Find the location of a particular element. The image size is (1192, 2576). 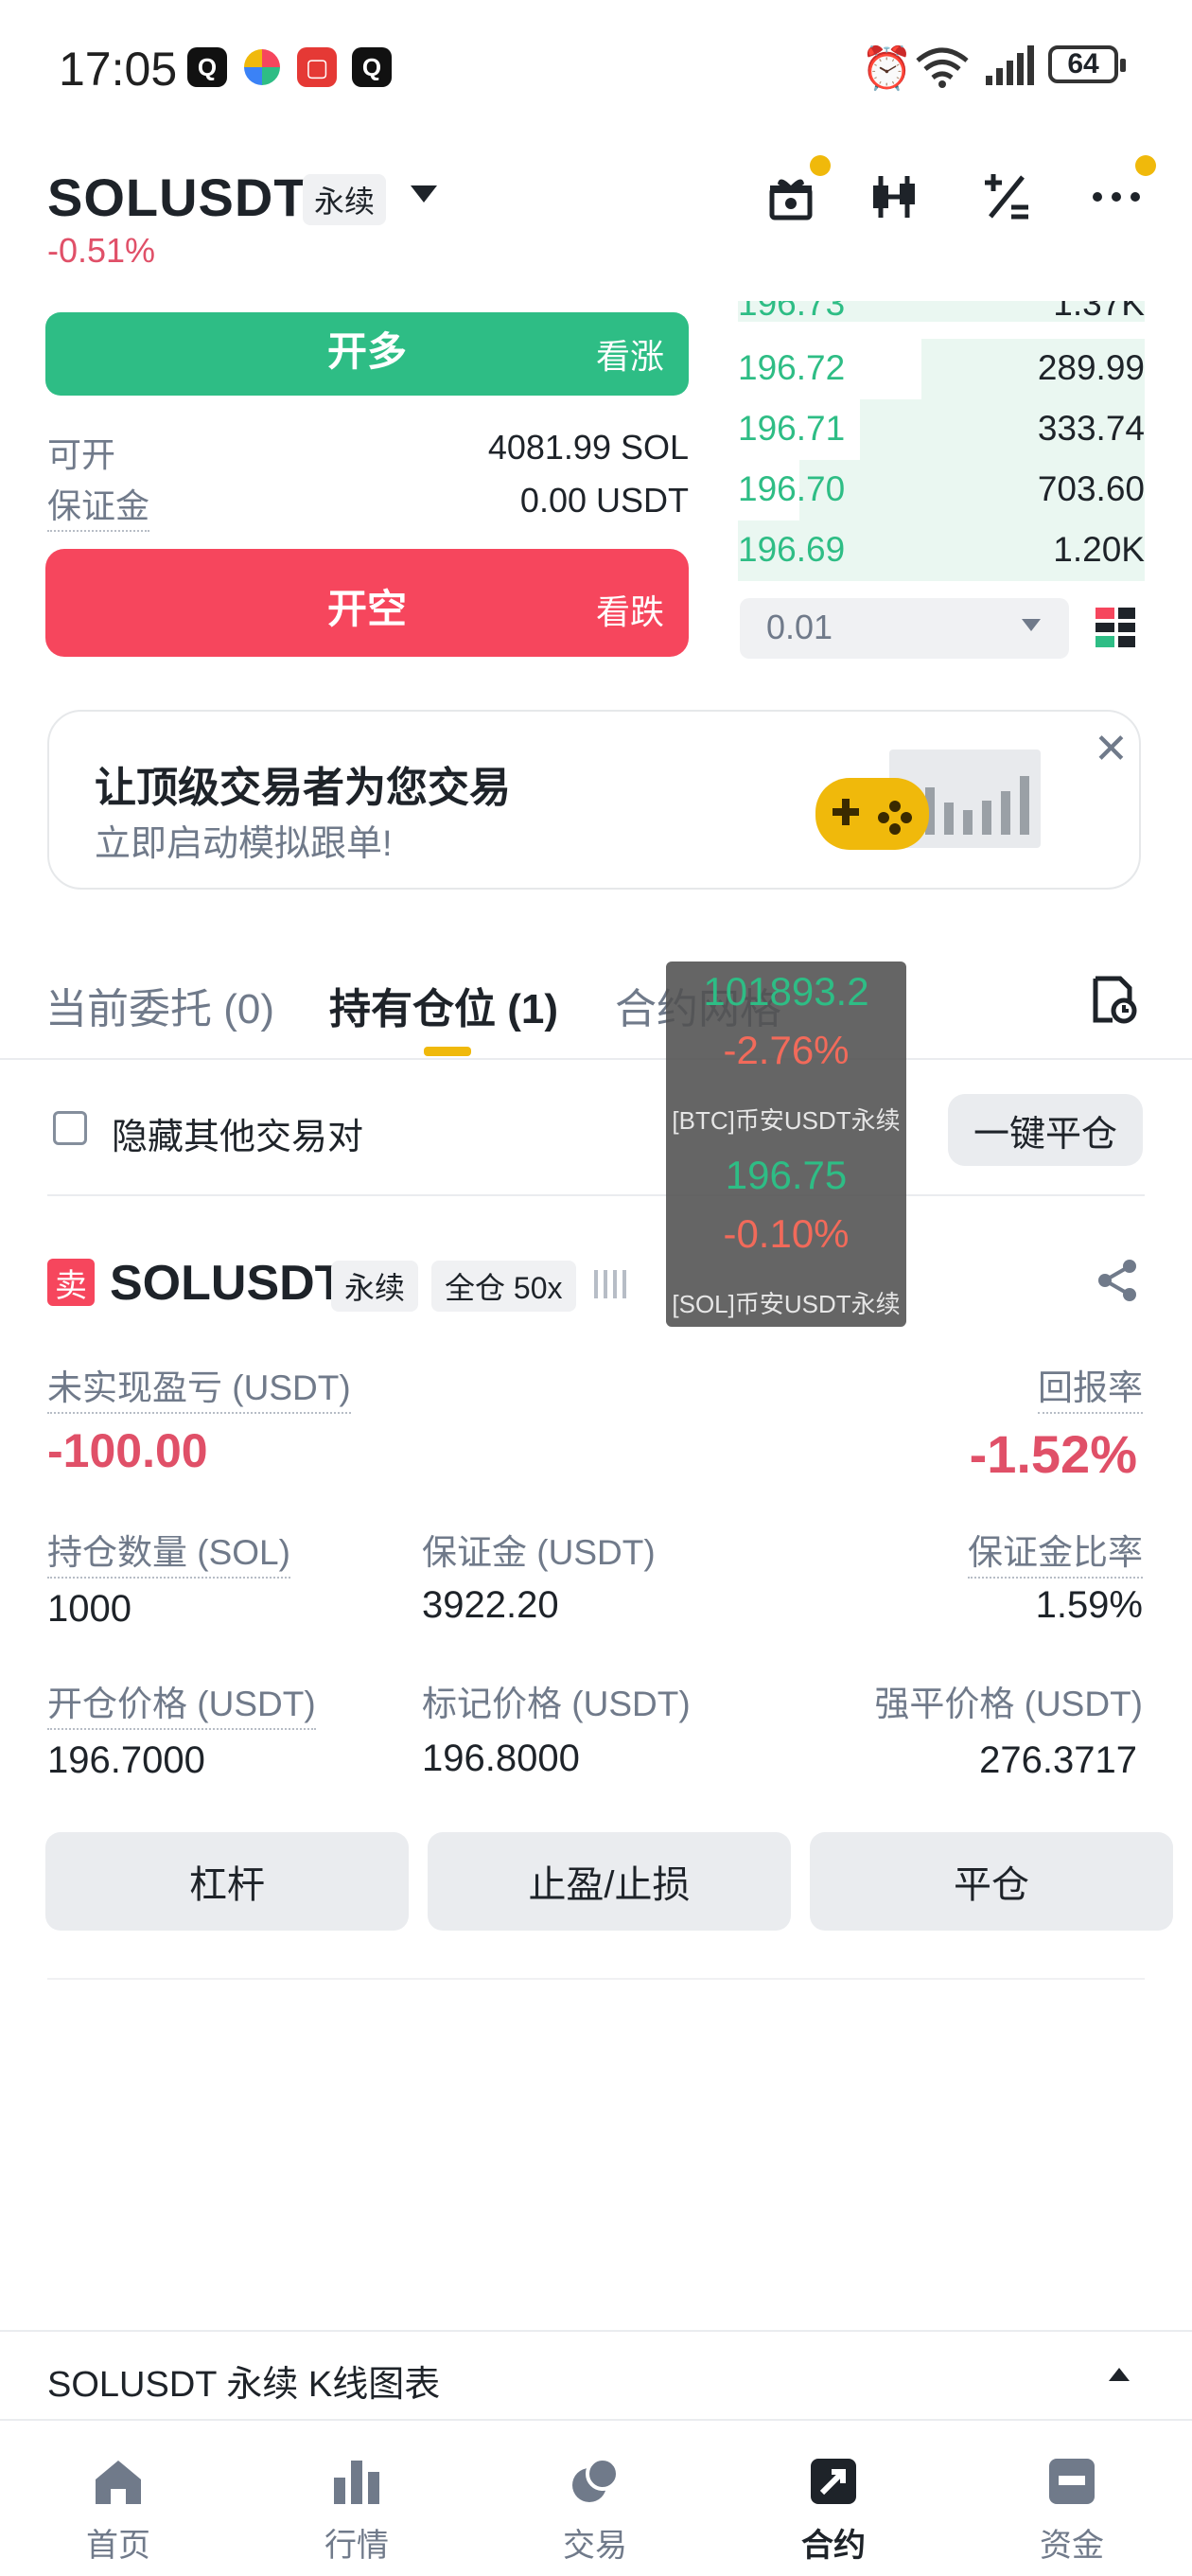

nav-futures: 合约 is located at coordinates (833, 2498).